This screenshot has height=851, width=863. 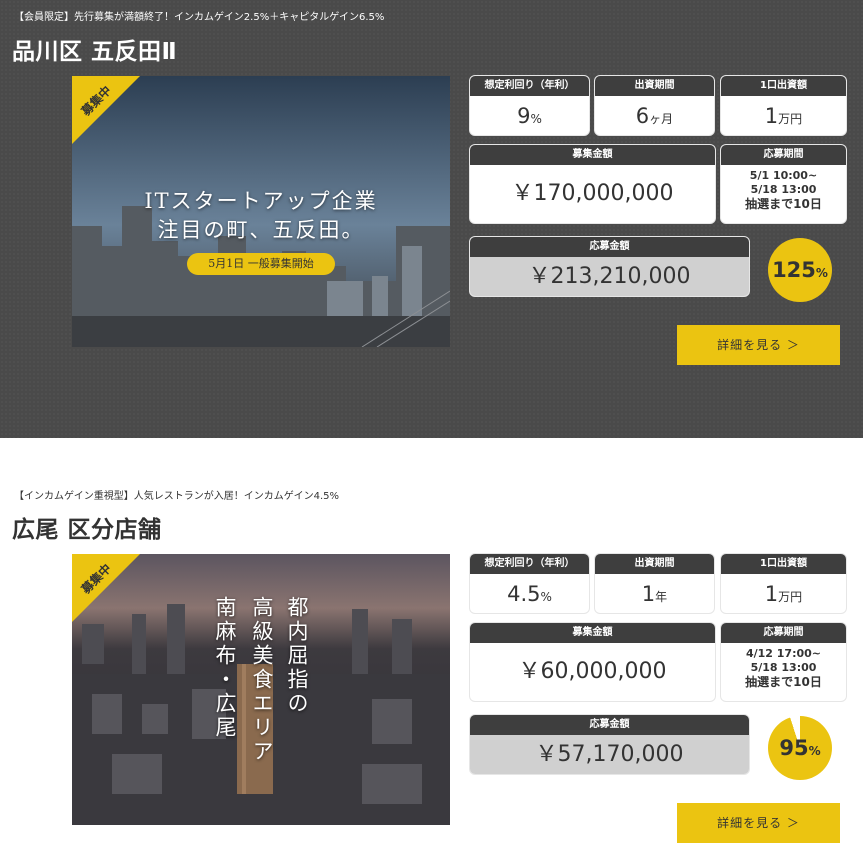 I want to click on applied-amount-value: ￥213,210,000, so click(x=609, y=276).